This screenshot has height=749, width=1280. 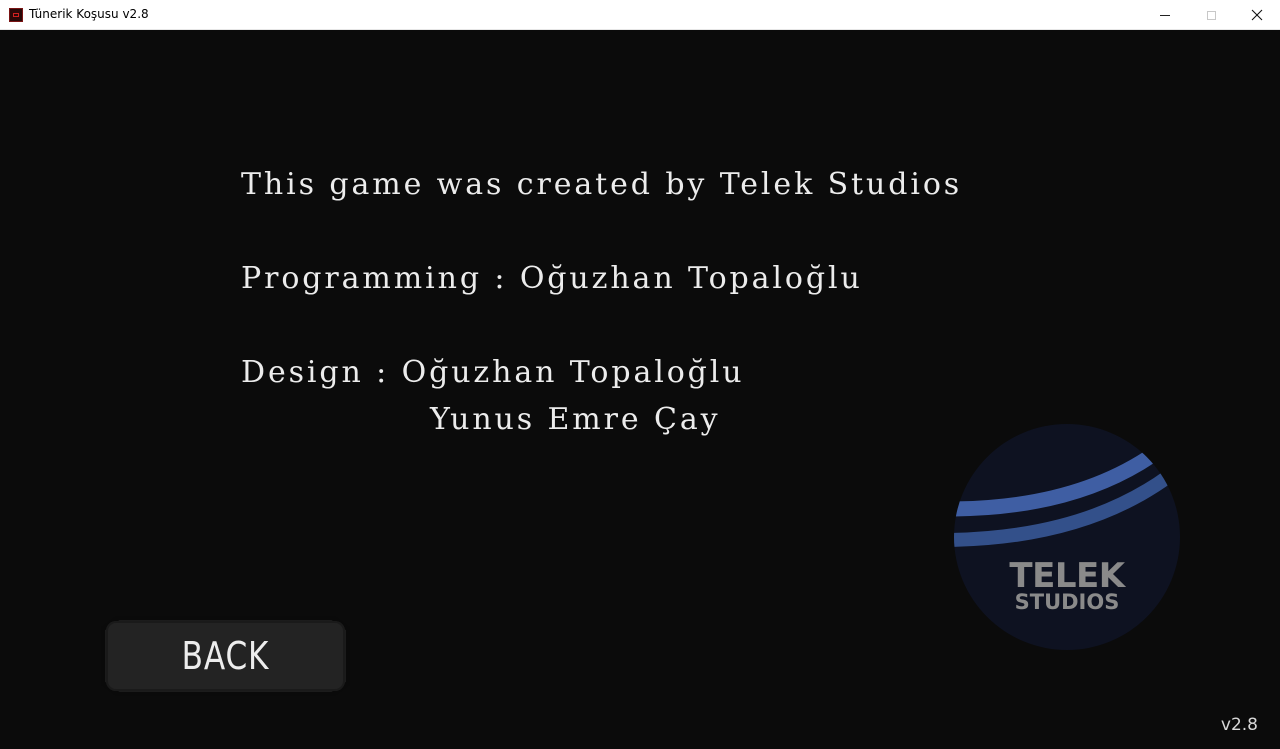 I want to click on minimize-icon, so click(x=1165, y=15).